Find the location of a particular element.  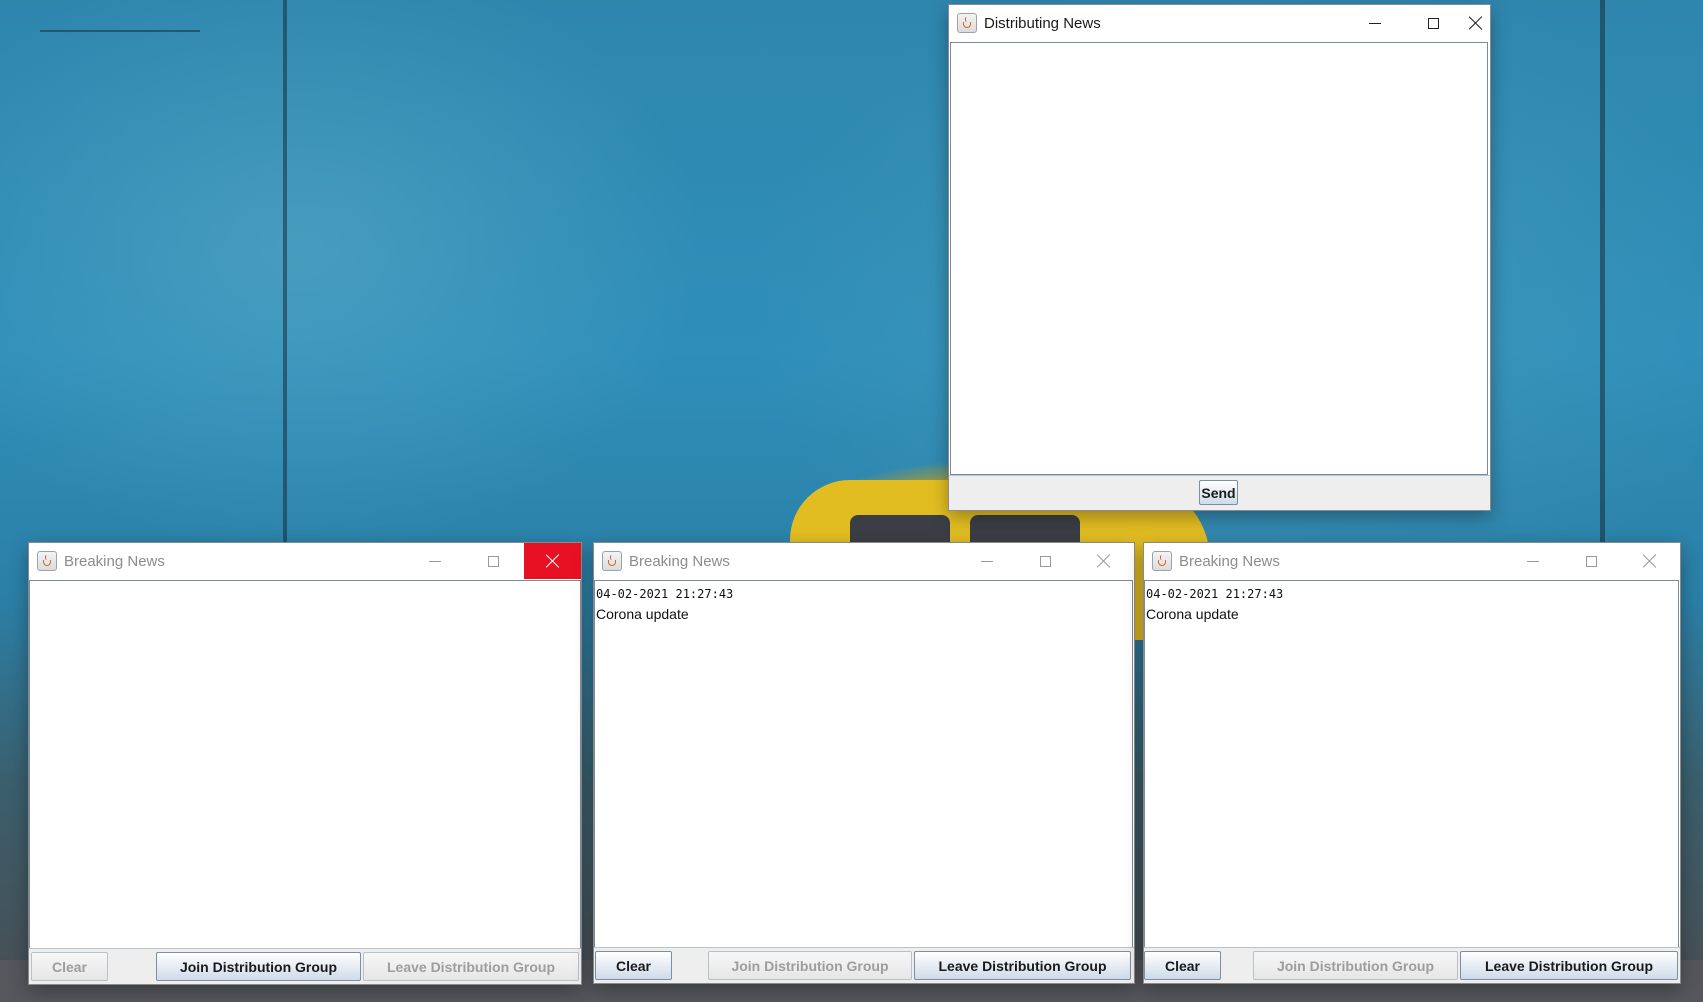

window-title: Distributing News is located at coordinates (1042, 23).